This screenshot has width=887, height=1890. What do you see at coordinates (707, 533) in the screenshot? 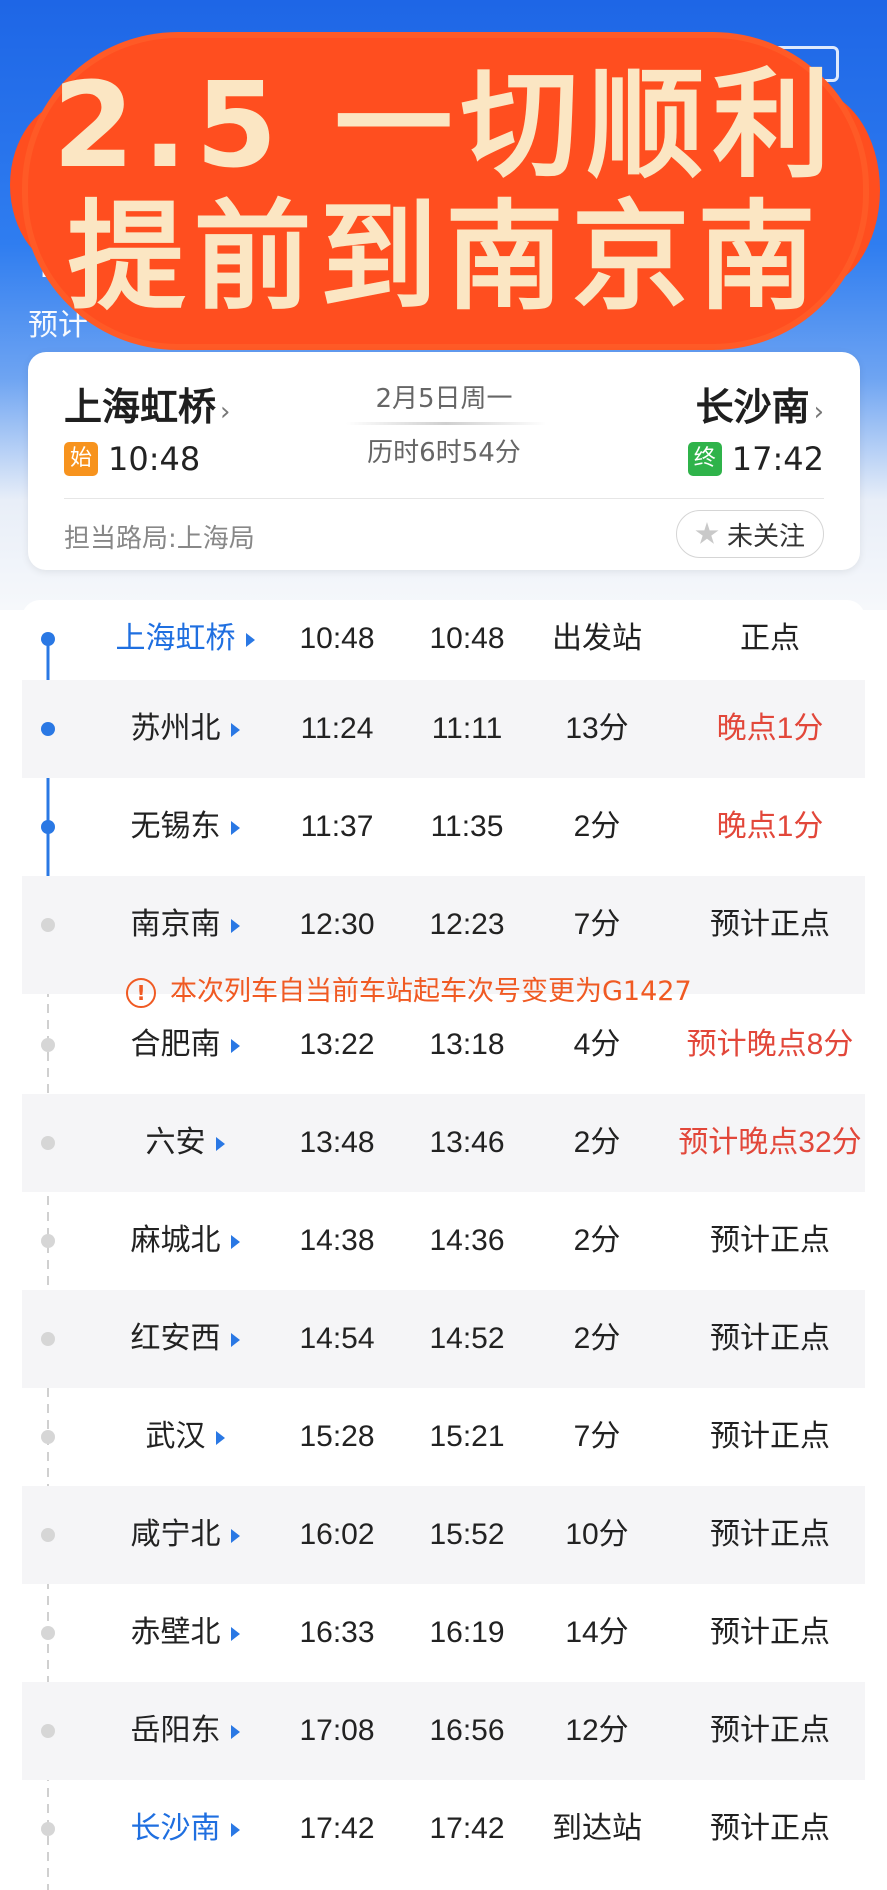
I see `star-icon` at bounding box center [707, 533].